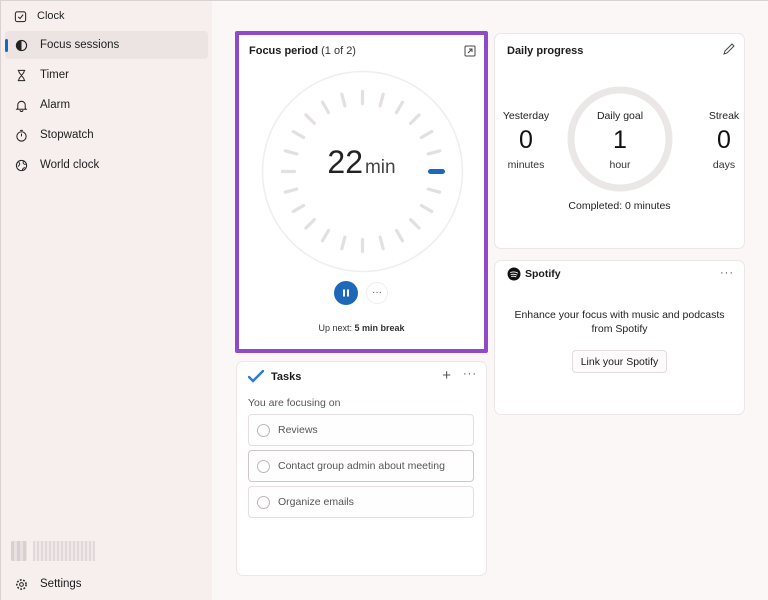 The image size is (768, 600). What do you see at coordinates (470, 374) in the screenshot?
I see `tasks-more-button: ···` at bounding box center [470, 374].